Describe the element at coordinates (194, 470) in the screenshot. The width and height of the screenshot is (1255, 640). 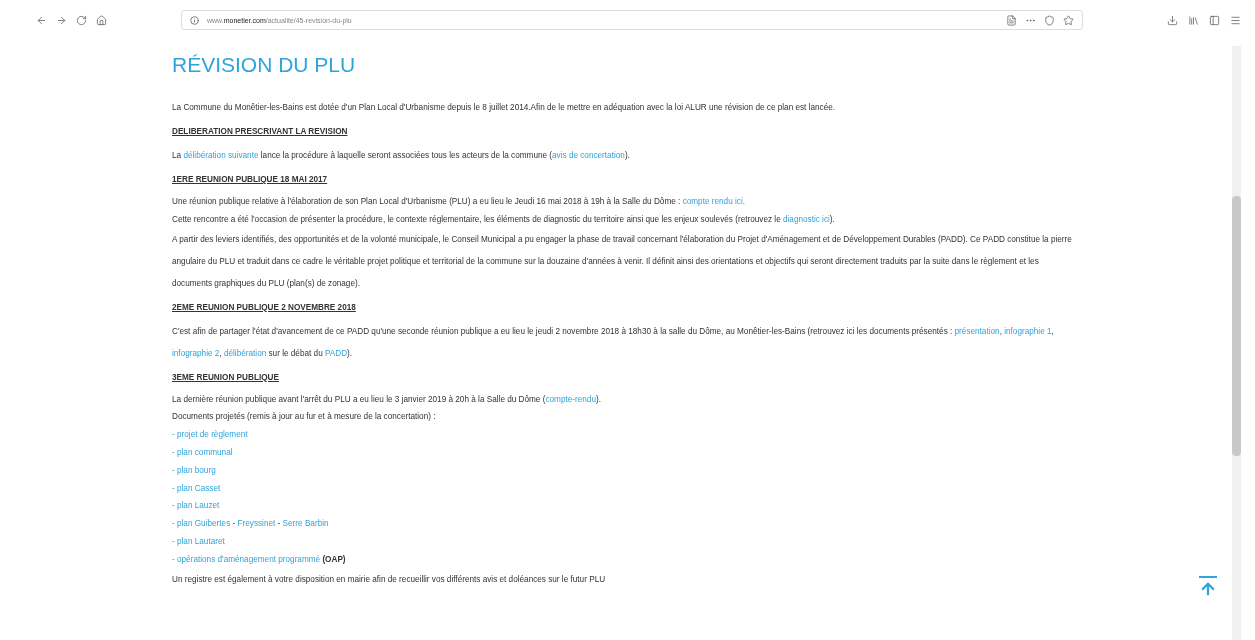
I see `text-link: - plan bourg` at that location.